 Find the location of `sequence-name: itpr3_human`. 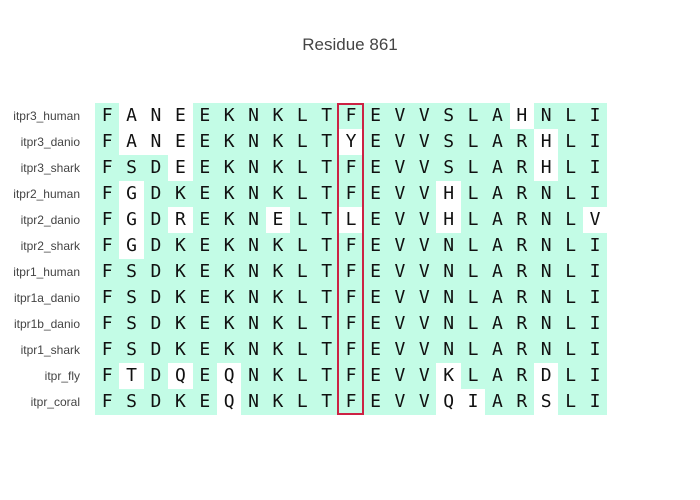

sequence-name: itpr3_human is located at coordinates (46, 116).